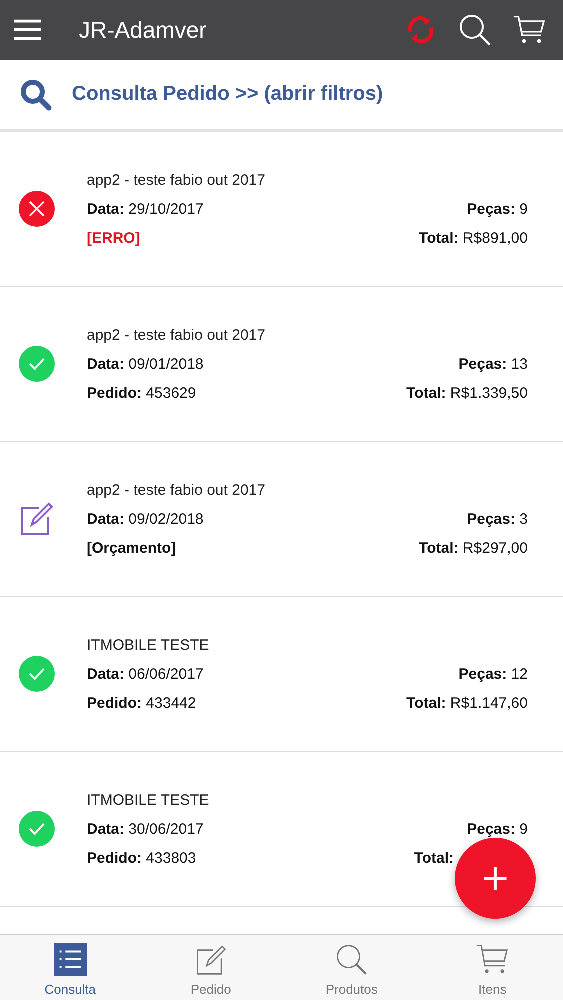 The width and height of the screenshot is (563, 1000). I want to click on add-button: +, so click(495, 878).